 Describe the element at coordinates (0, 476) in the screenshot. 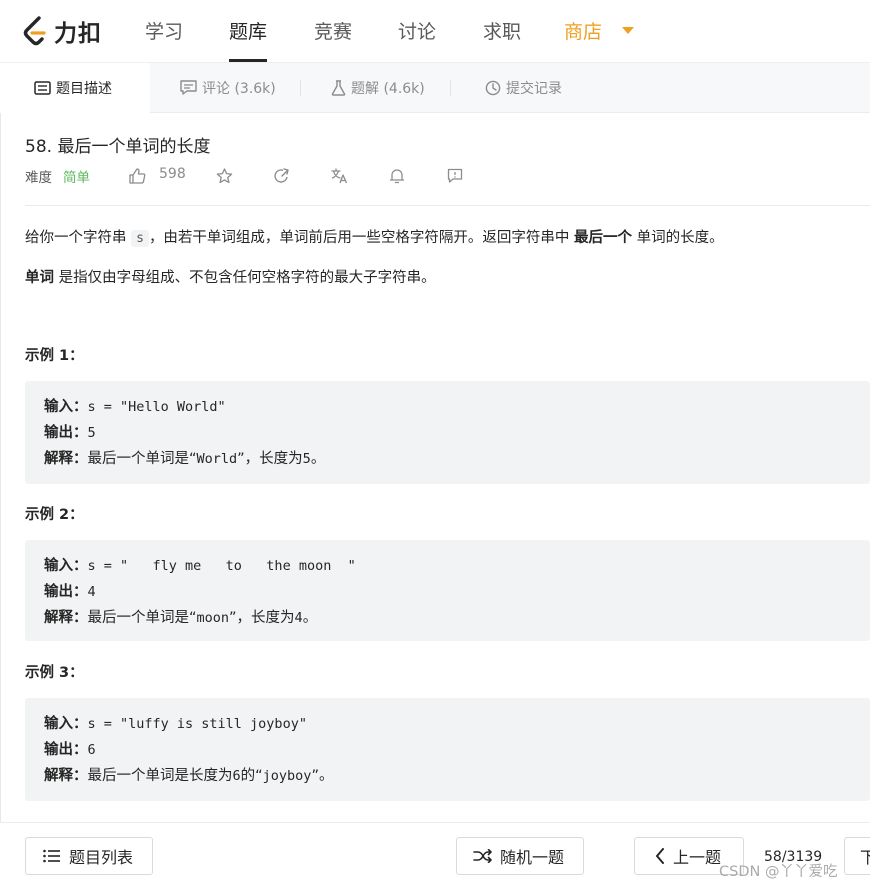

I see `left-border` at that location.